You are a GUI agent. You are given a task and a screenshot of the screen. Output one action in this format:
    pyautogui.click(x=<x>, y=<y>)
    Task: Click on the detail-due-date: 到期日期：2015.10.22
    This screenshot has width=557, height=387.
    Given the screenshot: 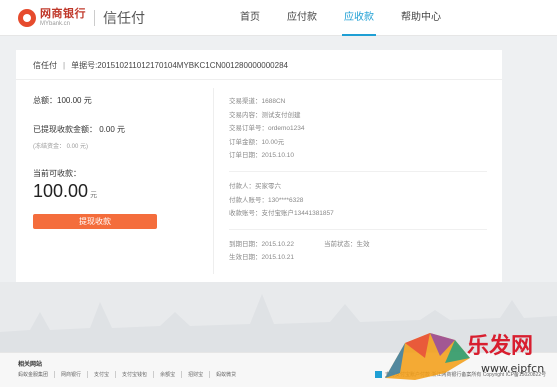 What is the action you would take?
    pyautogui.click(x=262, y=244)
    